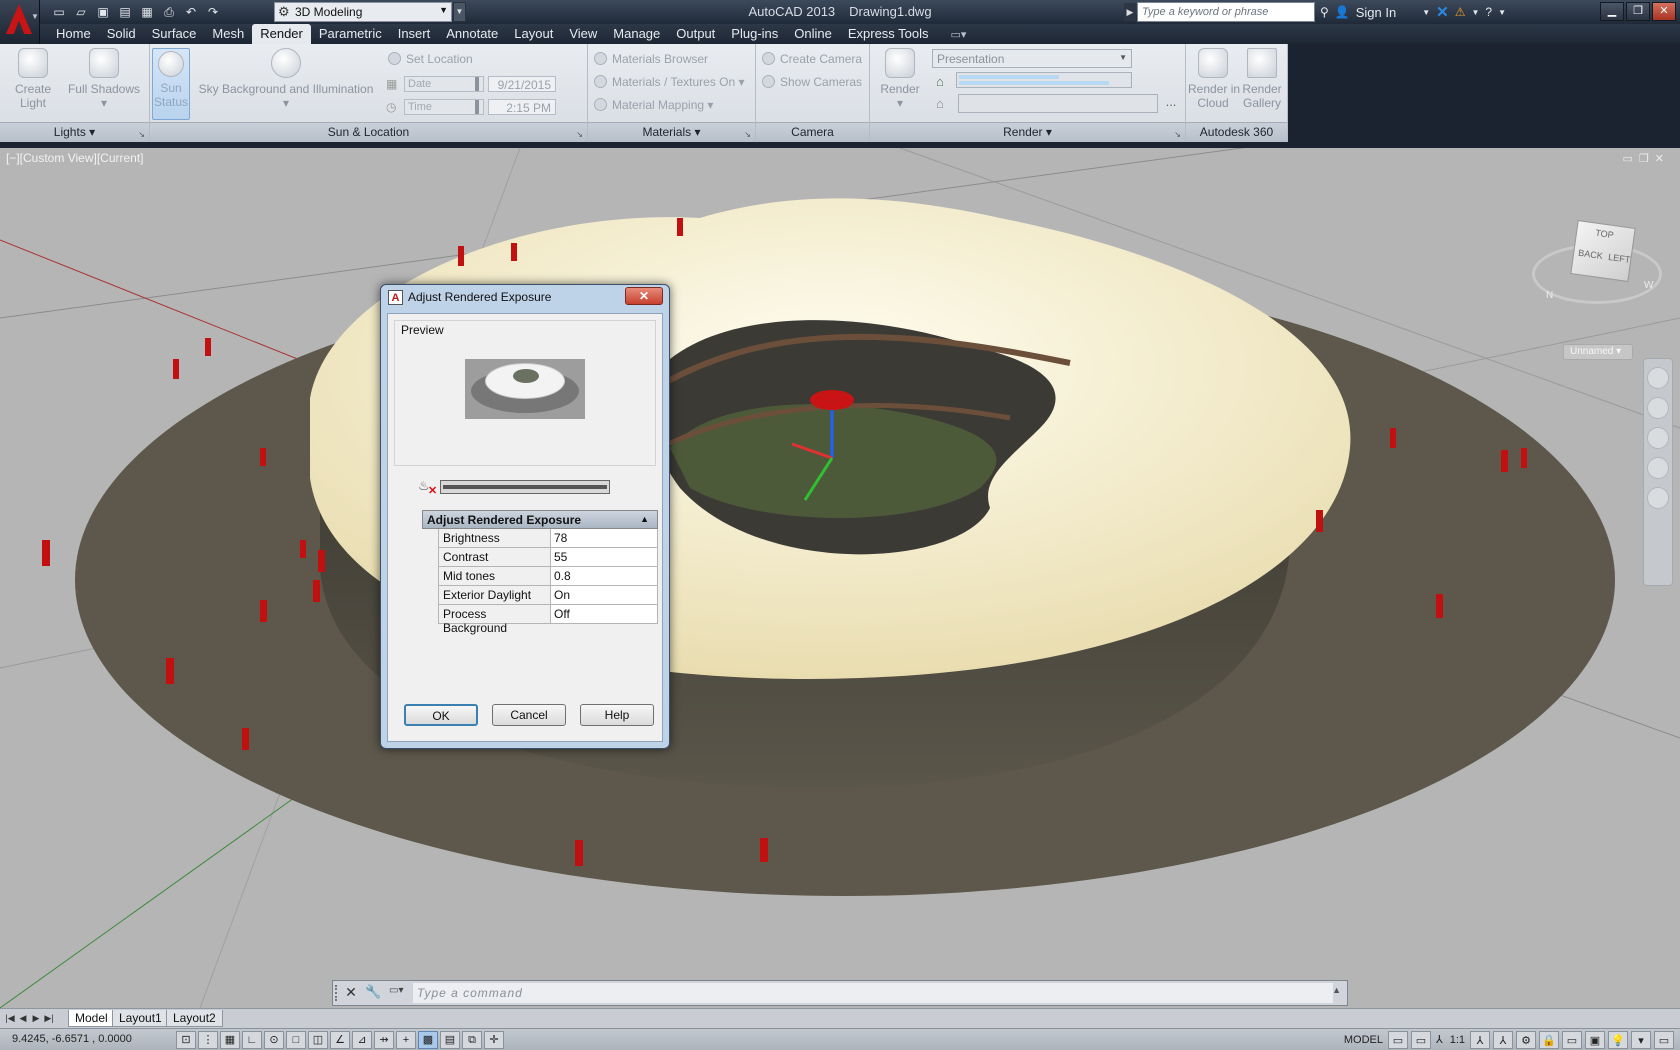  What do you see at coordinates (1027, 132) in the screenshot?
I see `render-panel-title: Render ▾ ↘` at bounding box center [1027, 132].